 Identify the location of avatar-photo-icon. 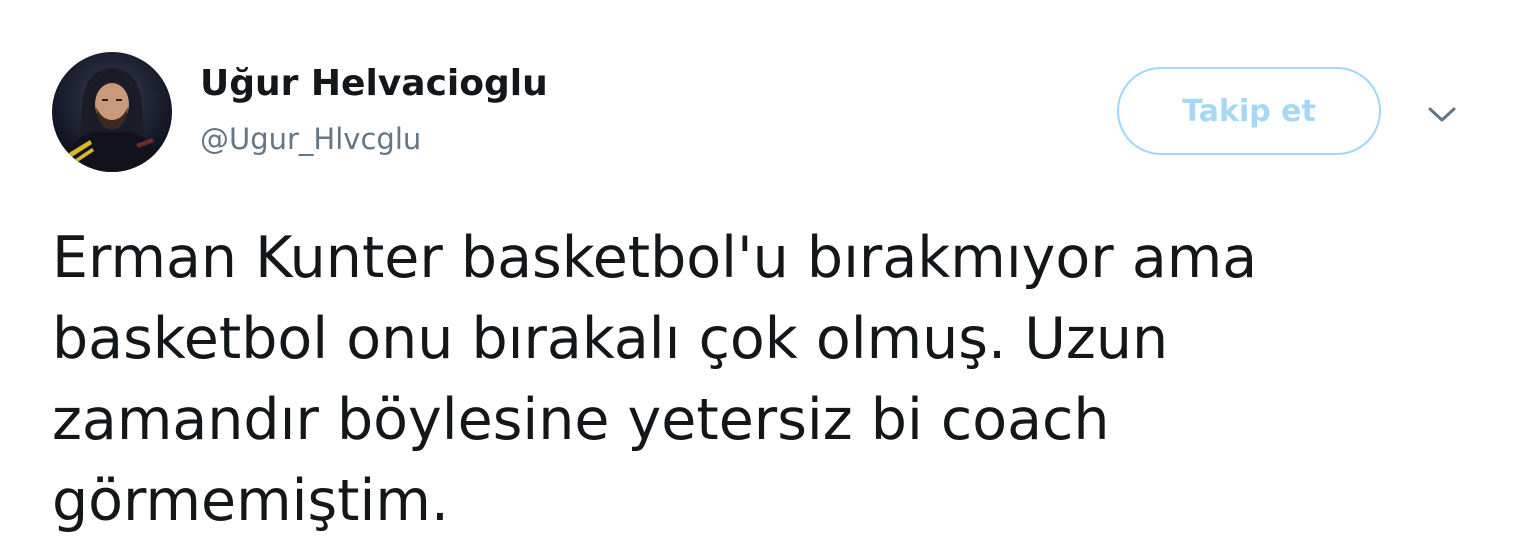
(112, 112).